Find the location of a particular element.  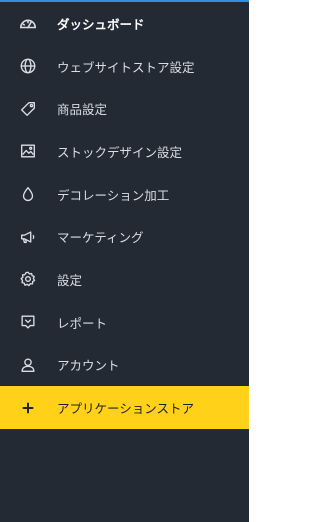

sidebar-item-report: レポート is located at coordinates (124, 322).